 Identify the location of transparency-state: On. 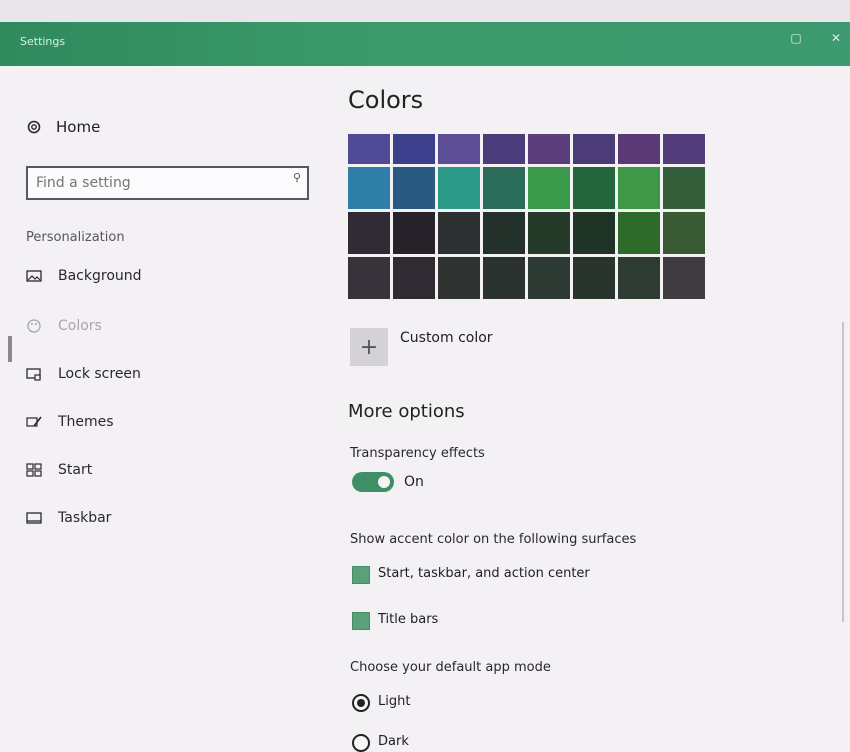
(414, 482).